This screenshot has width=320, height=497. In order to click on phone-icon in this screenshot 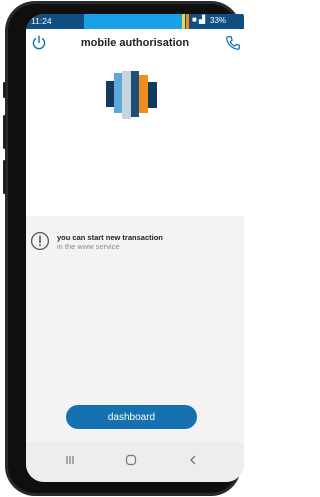, I will do `click(233, 43)`.